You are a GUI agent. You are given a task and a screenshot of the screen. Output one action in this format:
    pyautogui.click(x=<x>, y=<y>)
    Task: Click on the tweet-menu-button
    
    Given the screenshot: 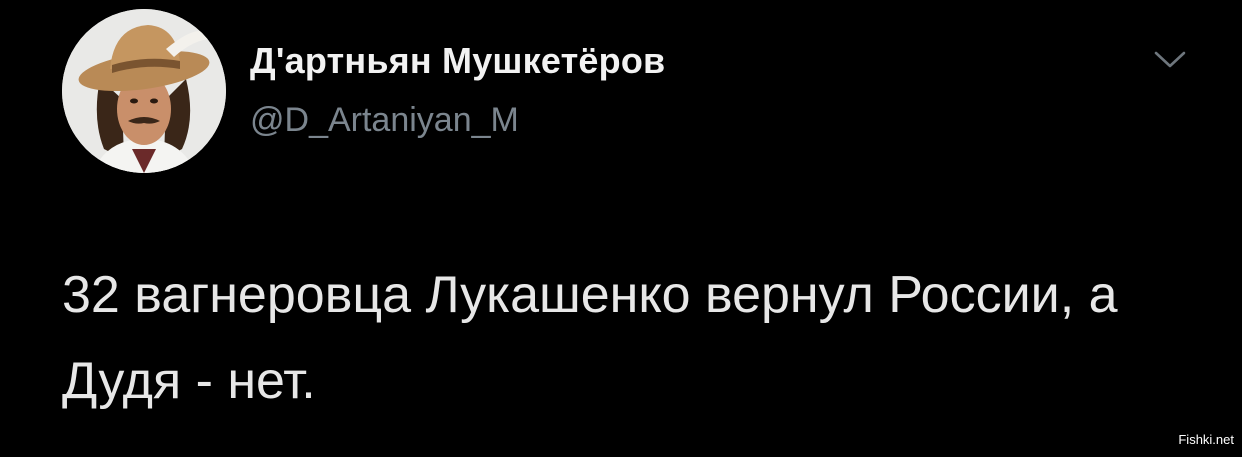 What is the action you would take?
    pyautogui.click(x=1170, y=59)
    